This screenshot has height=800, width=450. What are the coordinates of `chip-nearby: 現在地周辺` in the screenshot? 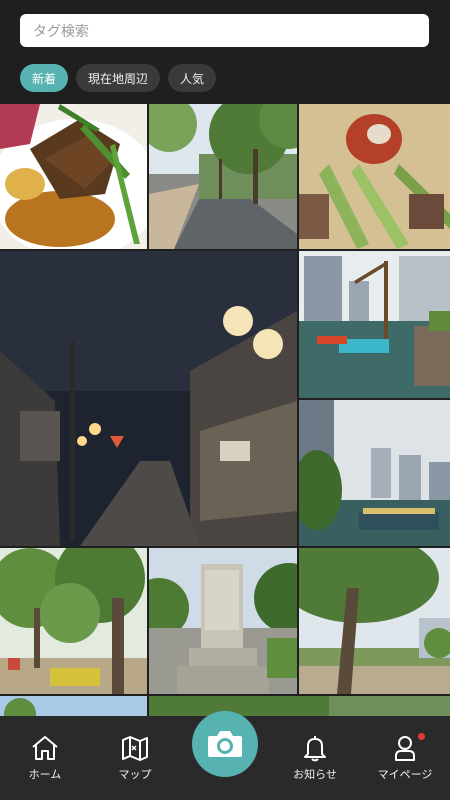 It's located at (118, 78).